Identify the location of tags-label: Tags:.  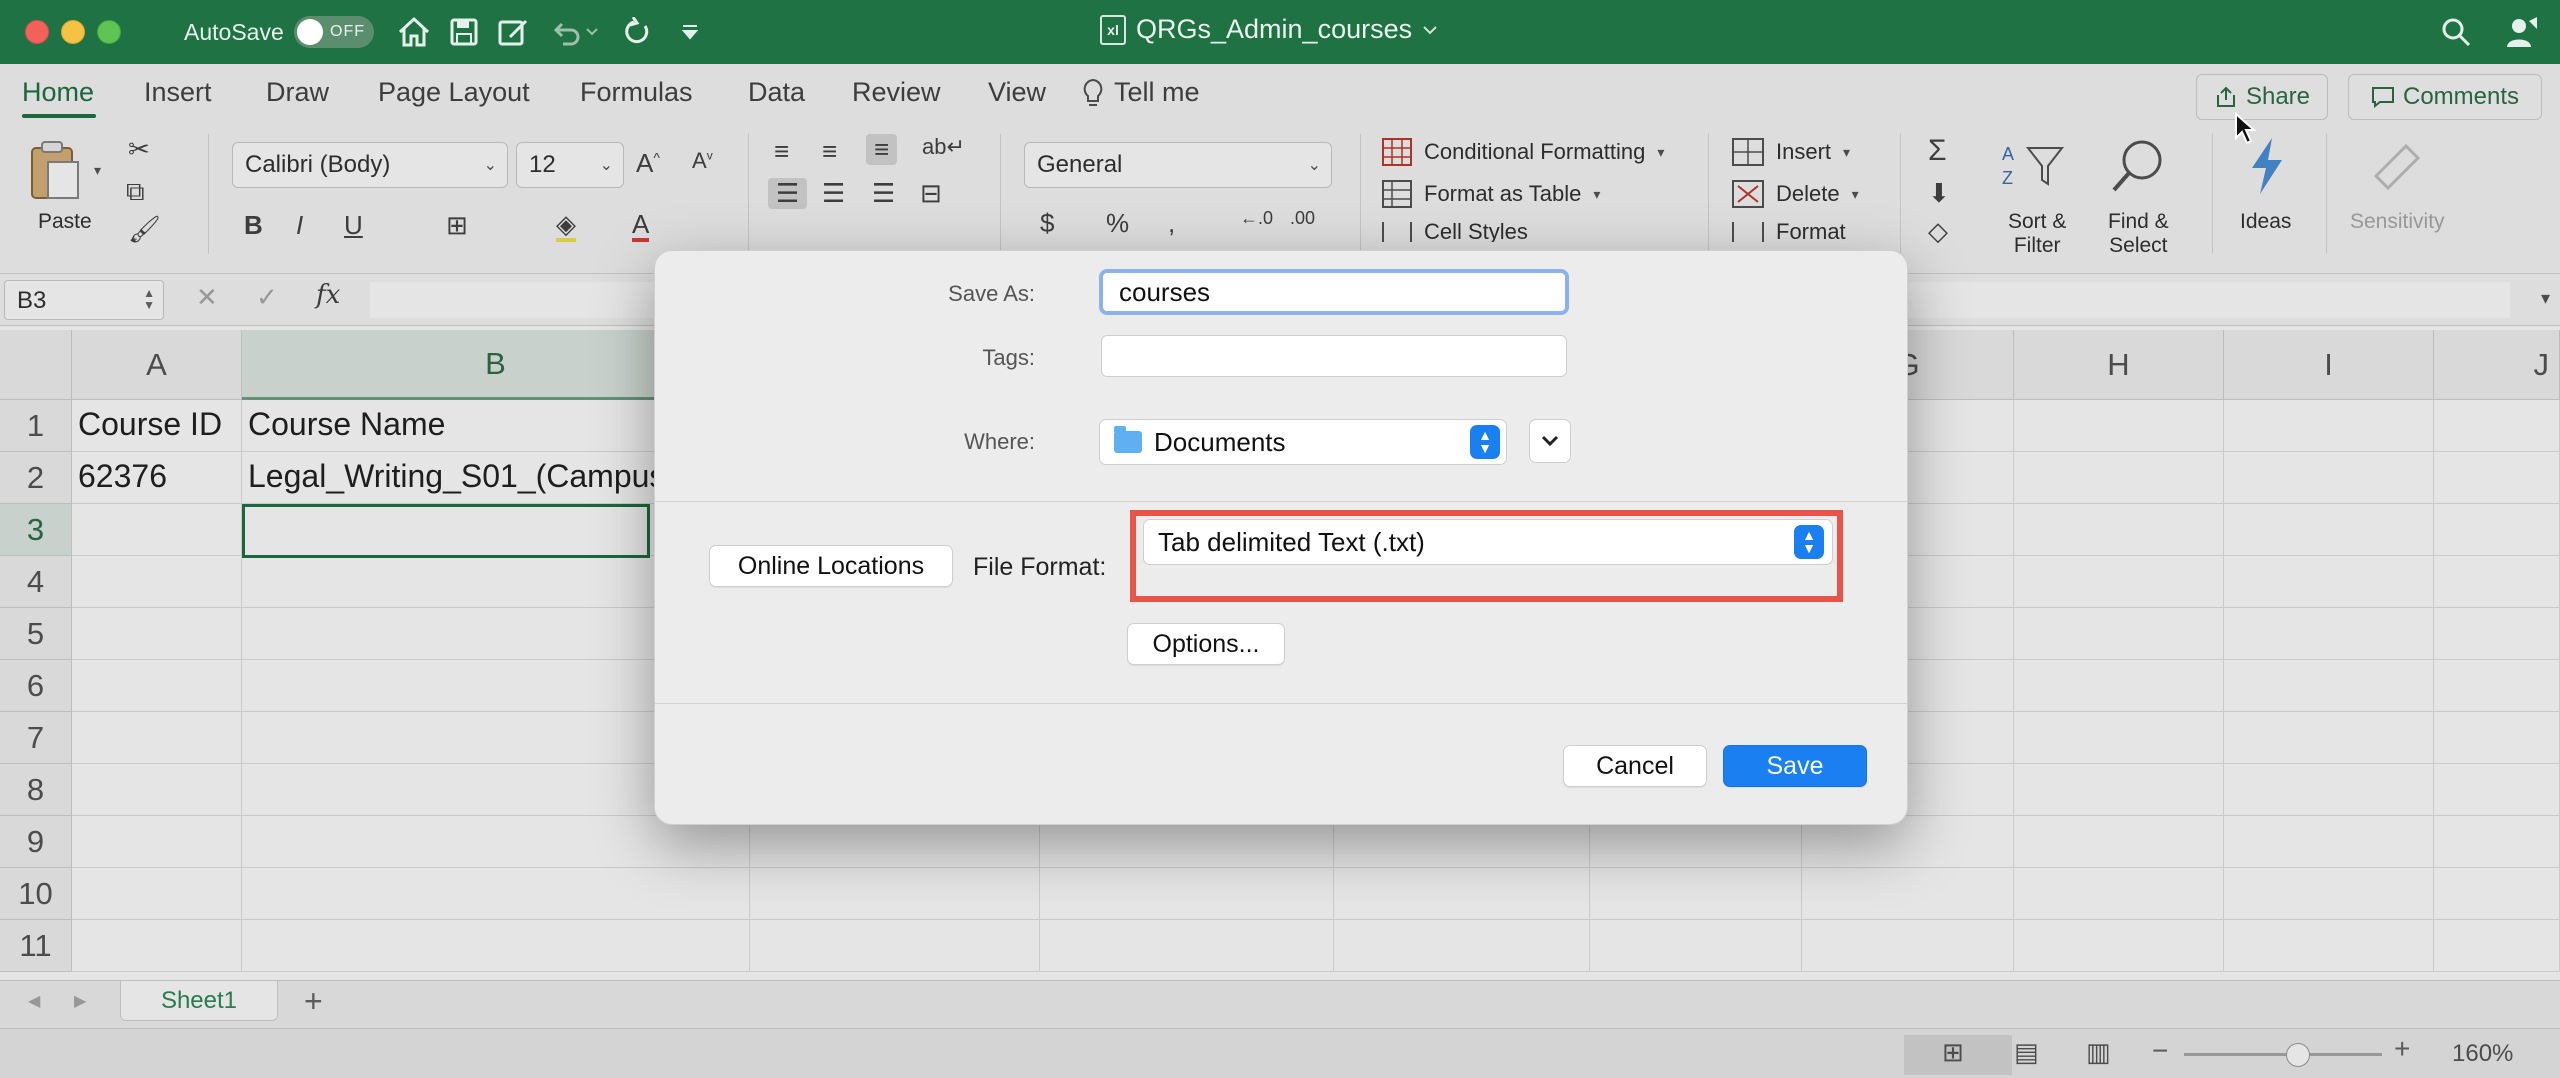
(1008, 357).